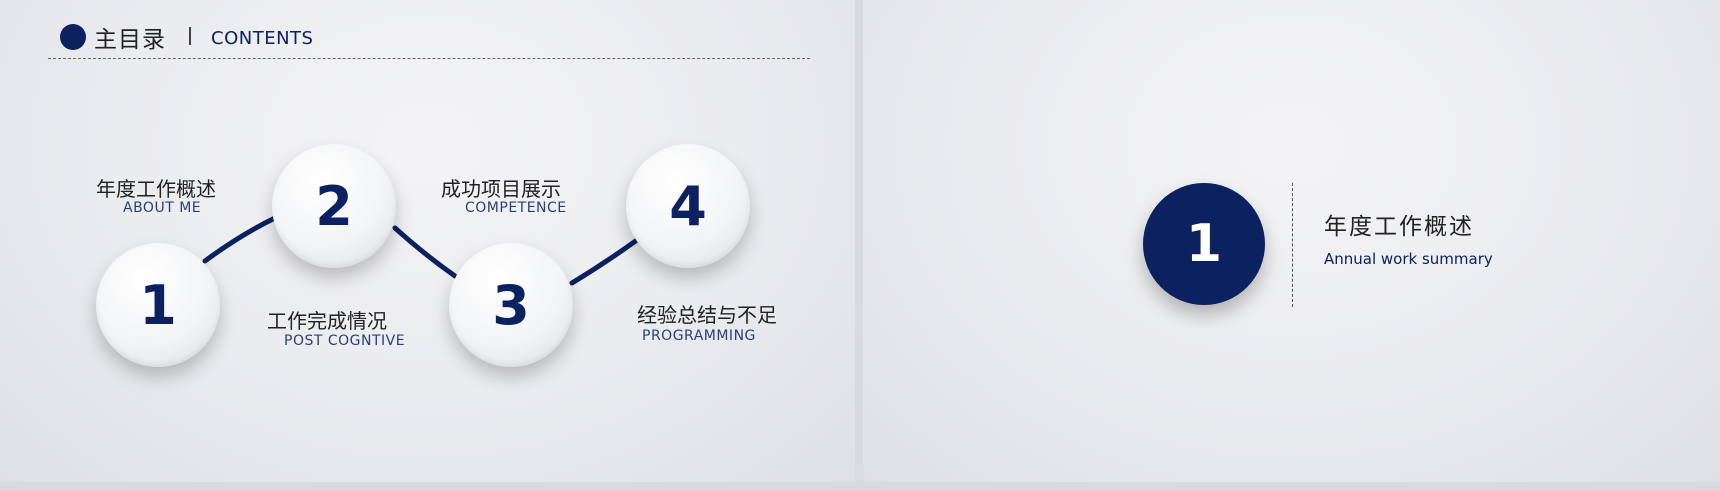  What do you see at coordinates (156, 189) in the screenshot?
I see `step-1-title: 年度工作概述` at bounding box center [156, 189].